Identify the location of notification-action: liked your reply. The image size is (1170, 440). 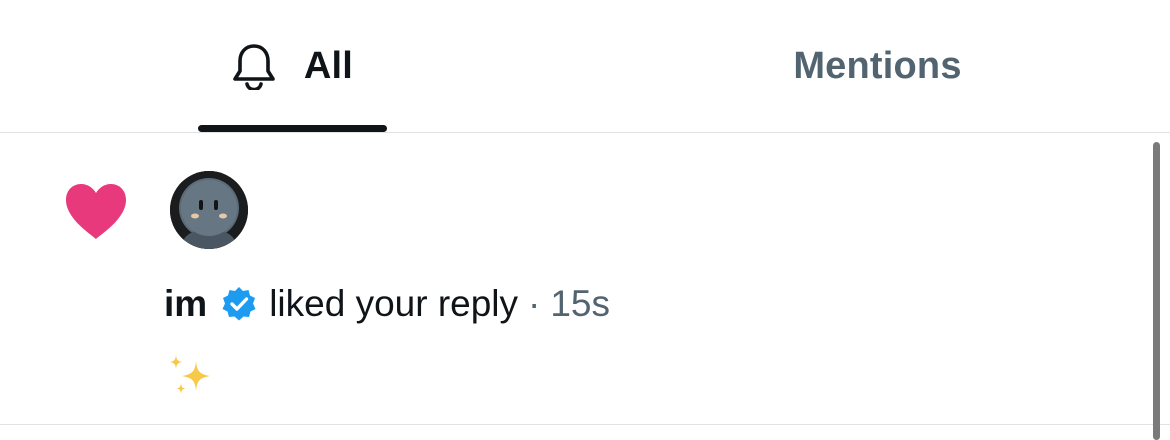
(394, 303).